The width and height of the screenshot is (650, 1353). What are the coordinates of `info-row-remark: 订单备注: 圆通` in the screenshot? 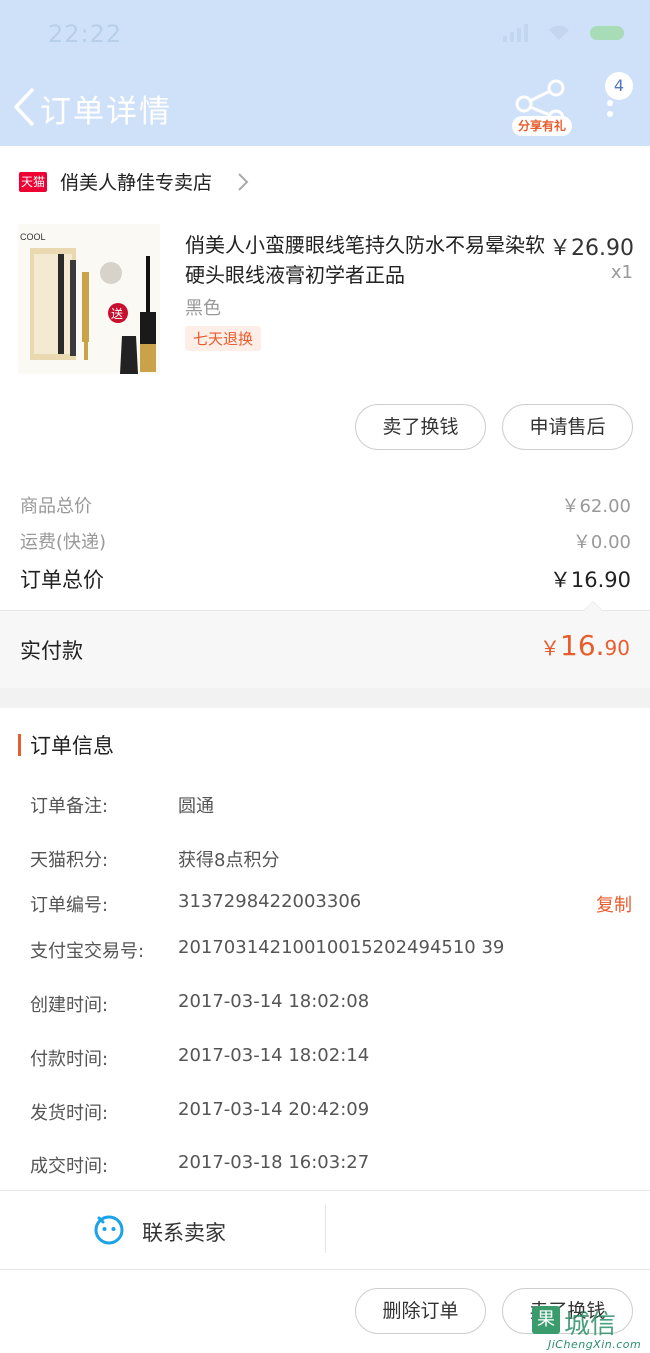 It's located at (331, 807).